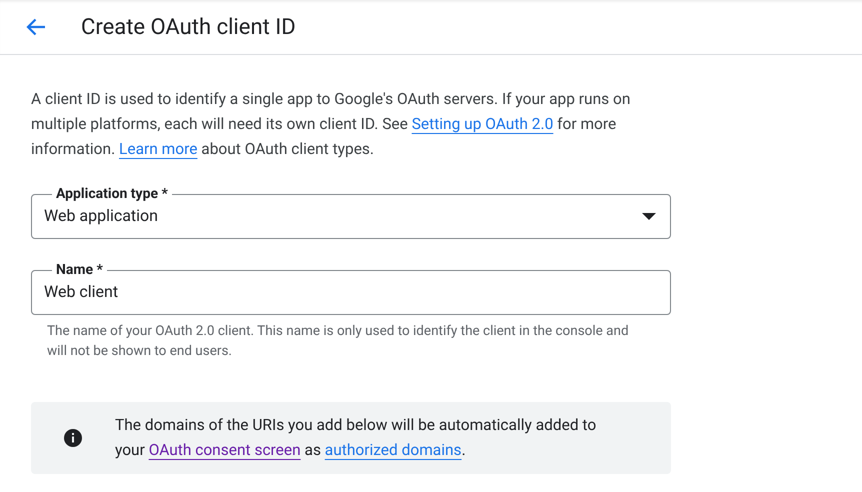 This screenshot has width=862, height=492. What do you see at coordinates (158, 149) in the screenshot?
I see `text-link: Learn more` at bounding box center [158, 149].